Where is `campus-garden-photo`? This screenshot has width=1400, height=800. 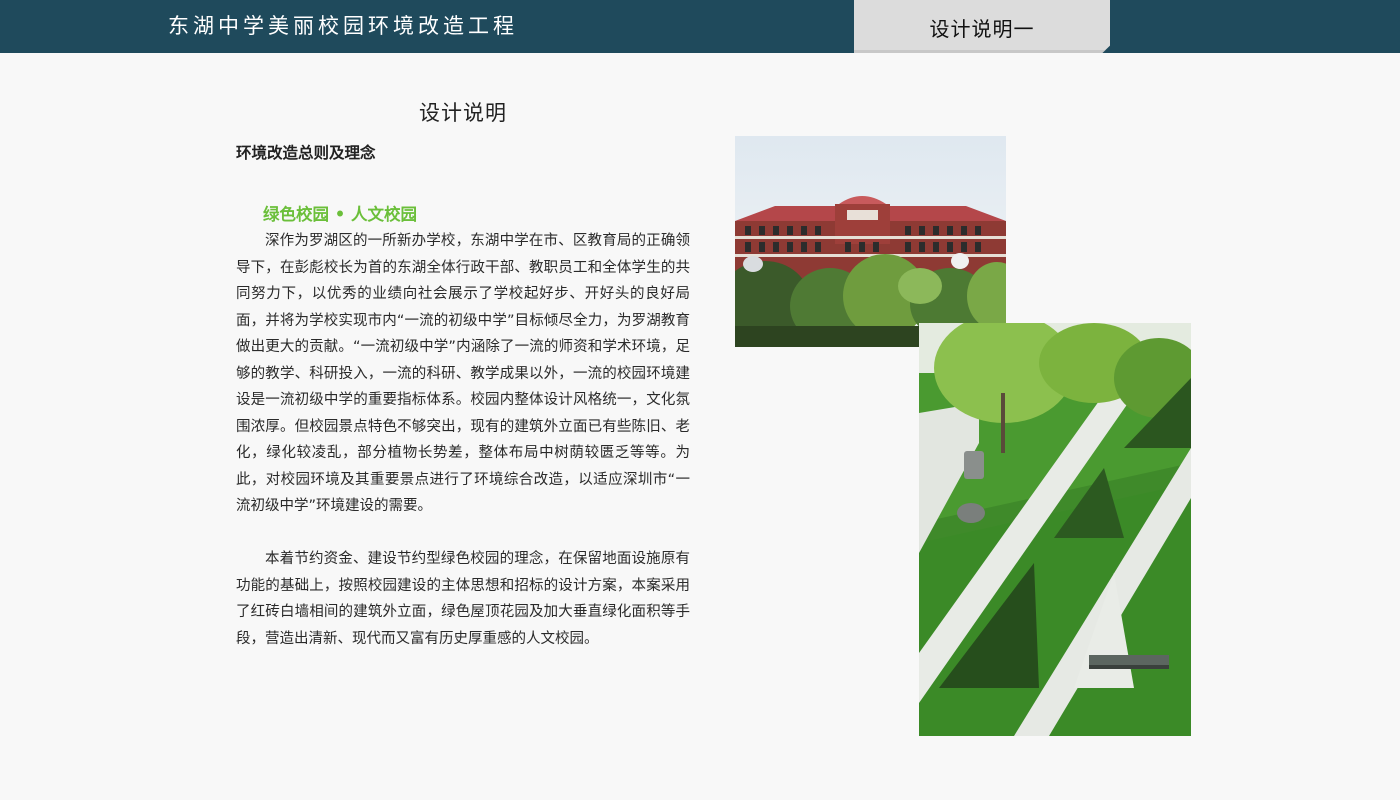
campus-garden-photo is located at coordinates (1055, 529).